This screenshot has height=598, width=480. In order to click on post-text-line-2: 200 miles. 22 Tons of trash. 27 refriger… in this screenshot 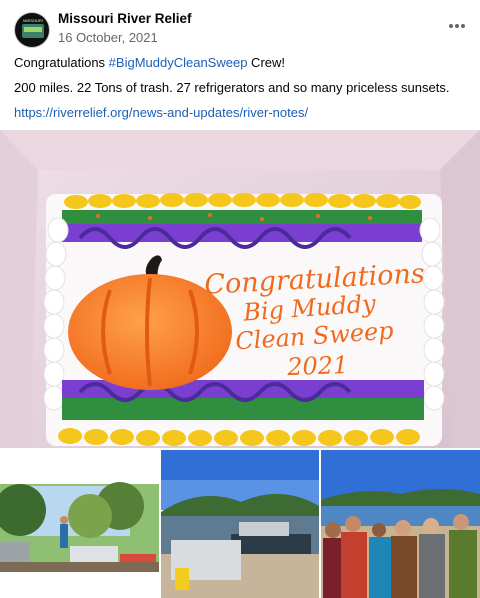, I will do `click(232, 87)`.